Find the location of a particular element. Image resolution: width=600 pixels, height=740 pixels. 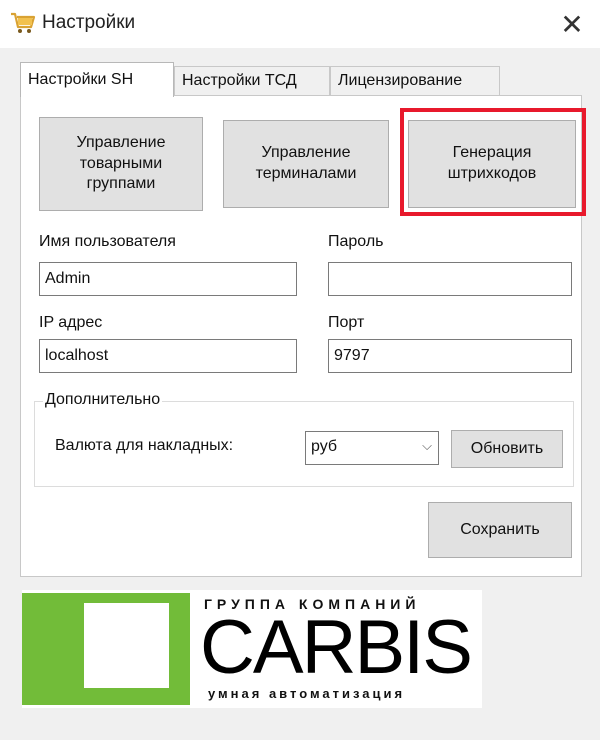

generate-barcodes-button: Генерация штрихкодов is located at coordinates (492, 164).